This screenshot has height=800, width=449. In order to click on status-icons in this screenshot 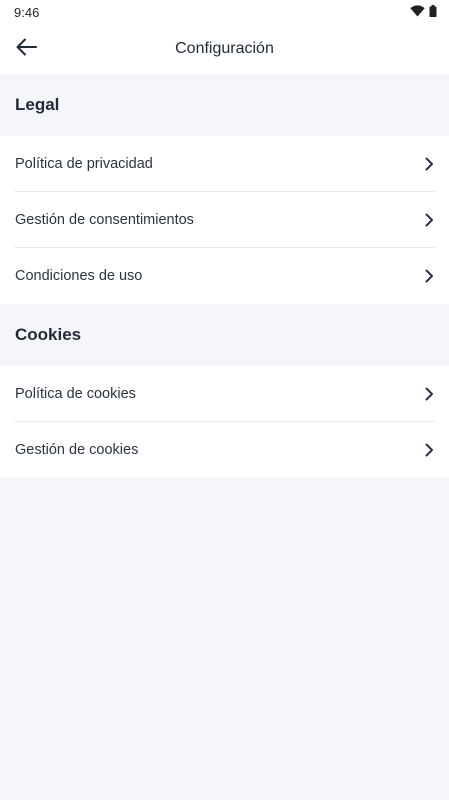, I will do `click(423, 12)`.